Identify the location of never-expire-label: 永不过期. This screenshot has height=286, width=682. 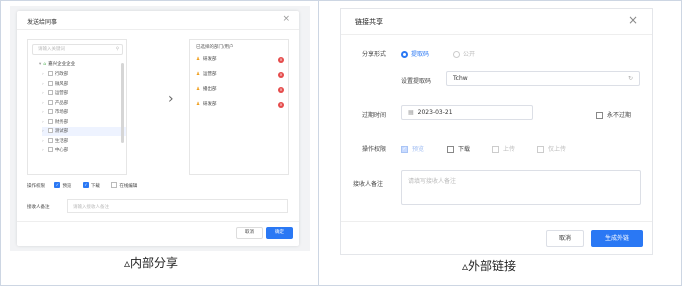
(619, 115).